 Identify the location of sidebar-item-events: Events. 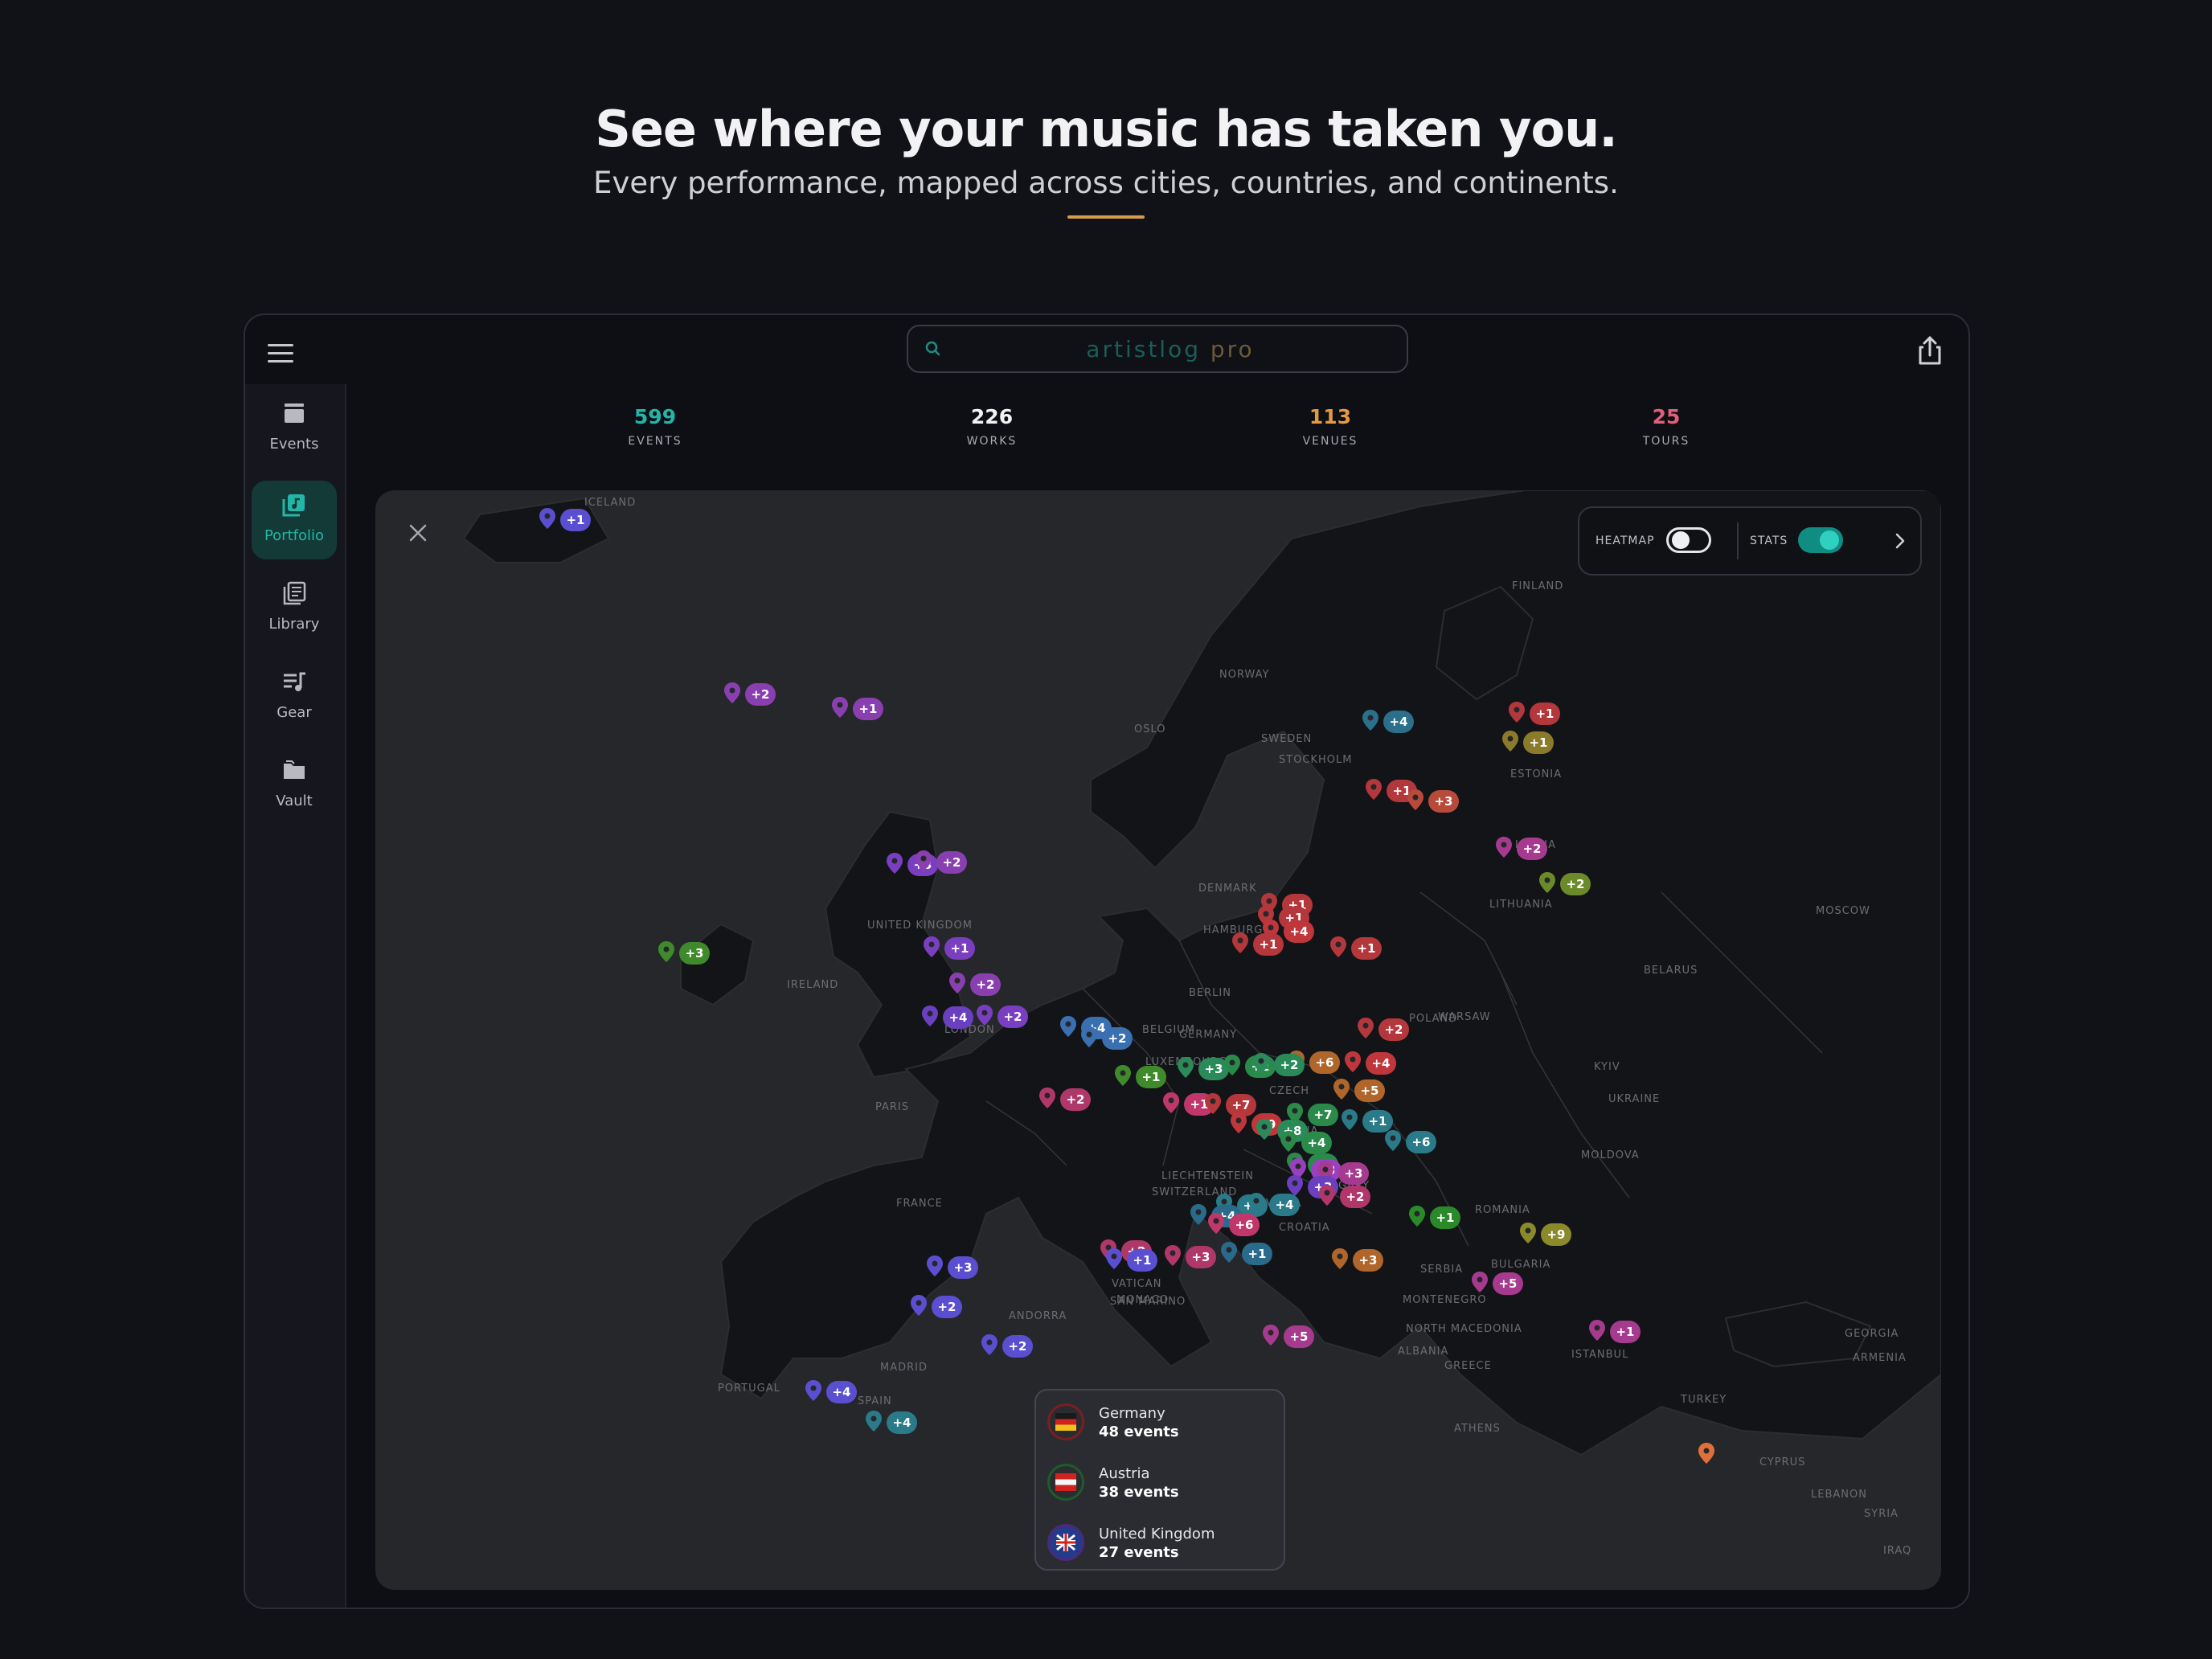
(294, 428).